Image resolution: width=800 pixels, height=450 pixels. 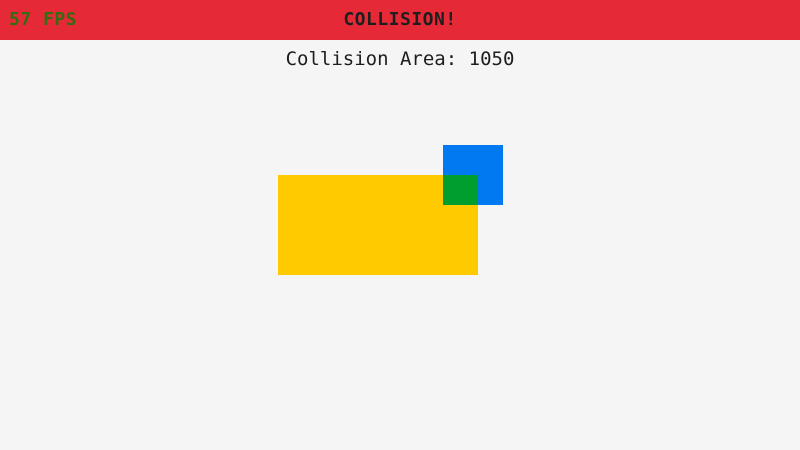 I want to click on collision-area-readout: Collision Area: 1050, so click(x=400, y=59).